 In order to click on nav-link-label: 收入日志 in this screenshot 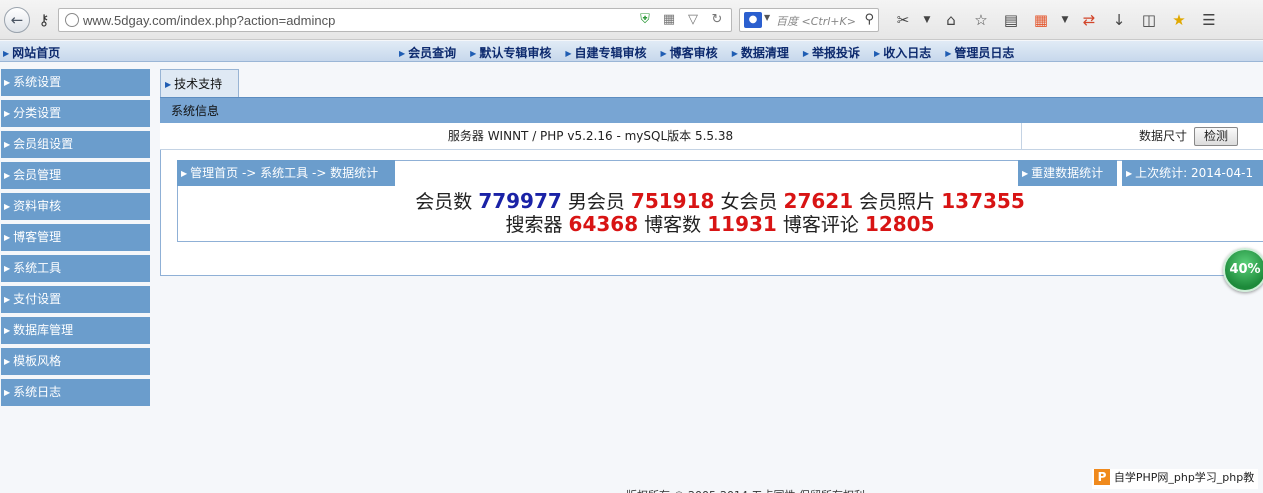, I will do `click(907, 53)`.